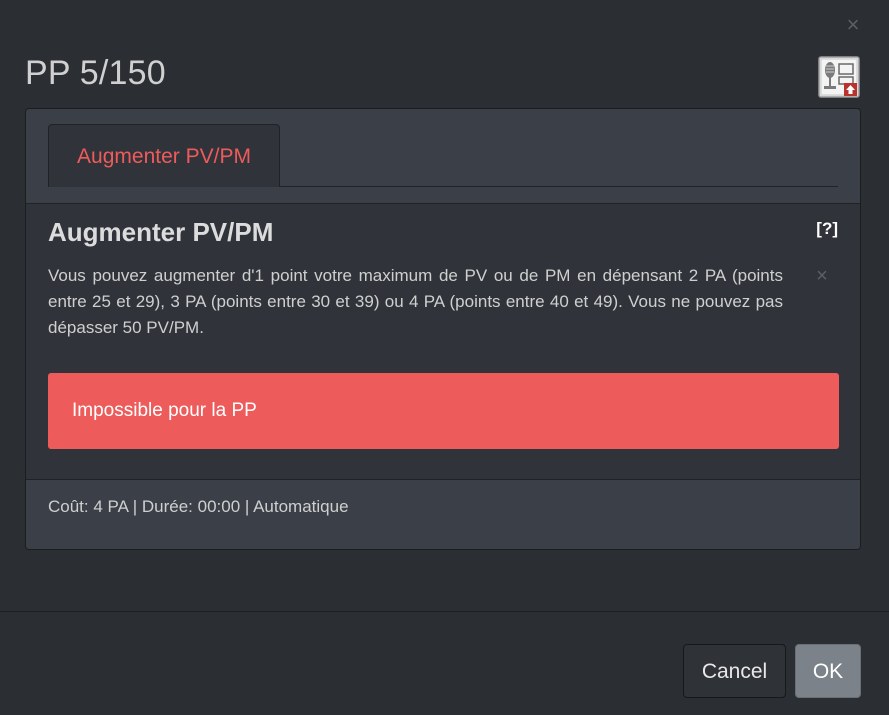 This screenshot has height=715, width=889. Describe the element at coordinates (734, 671) in the screenshot. I see `cancel-button: Cancel` at that location.